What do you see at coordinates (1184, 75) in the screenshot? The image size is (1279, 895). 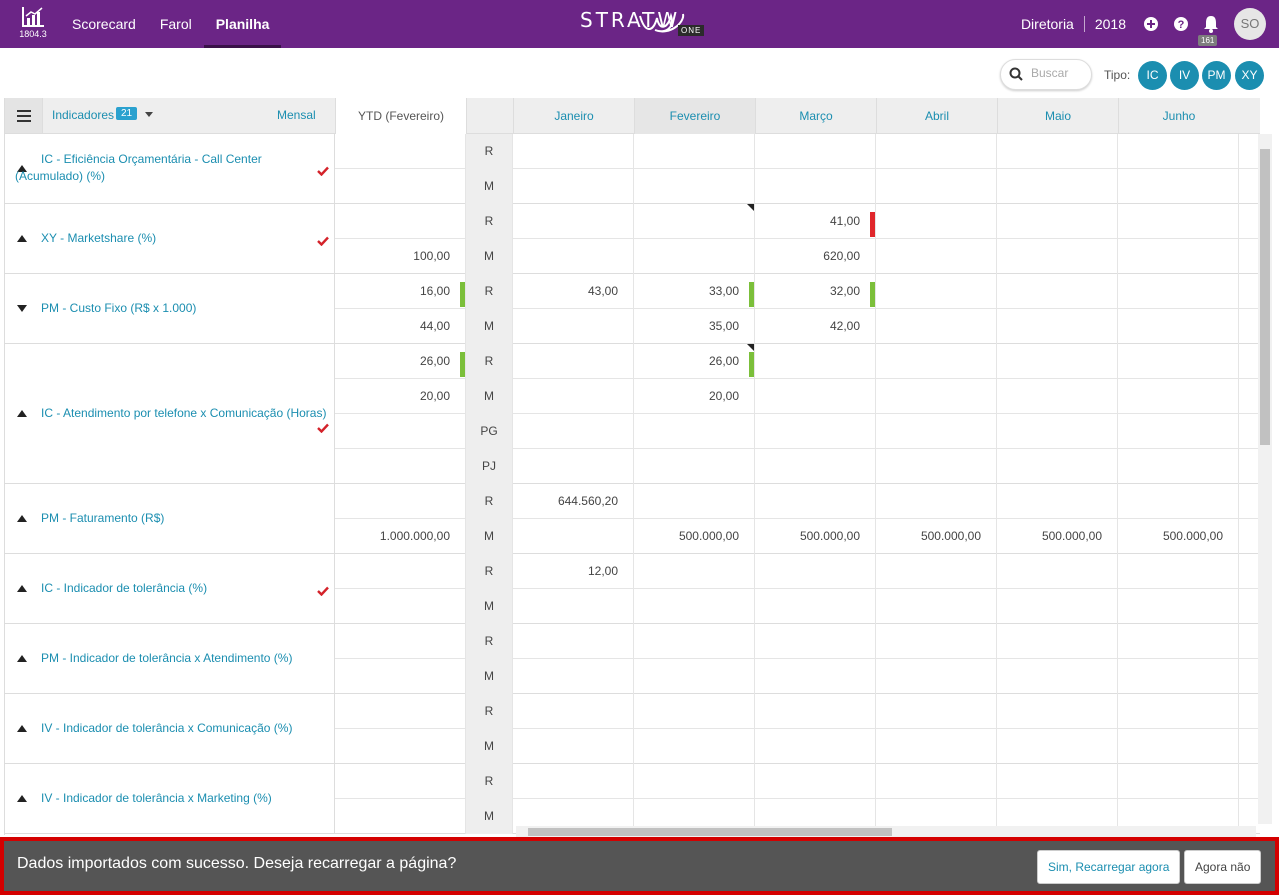 I see `tipo-filter-iv: IV` at bounding box center [1184, 75].